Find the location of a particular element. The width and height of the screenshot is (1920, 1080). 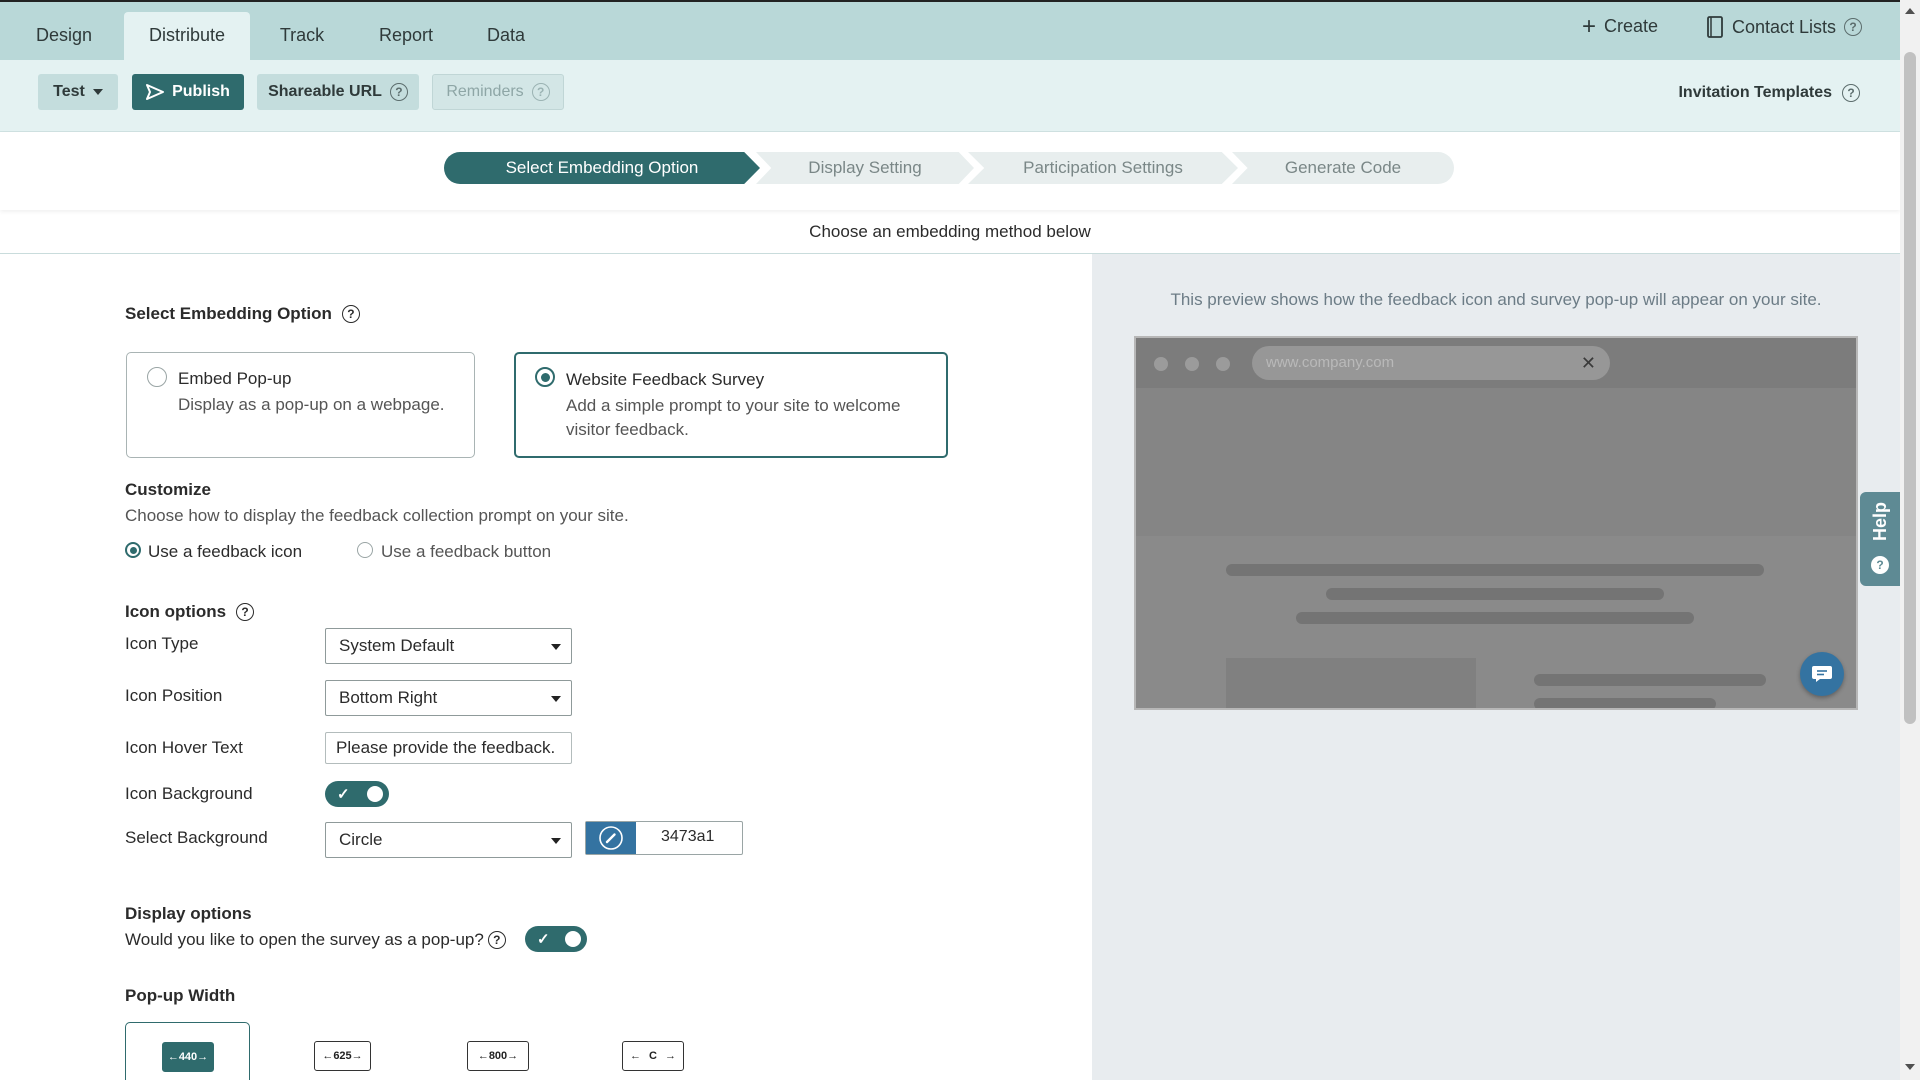

select-background-label: Select Background is located at coordinates (196, 837).